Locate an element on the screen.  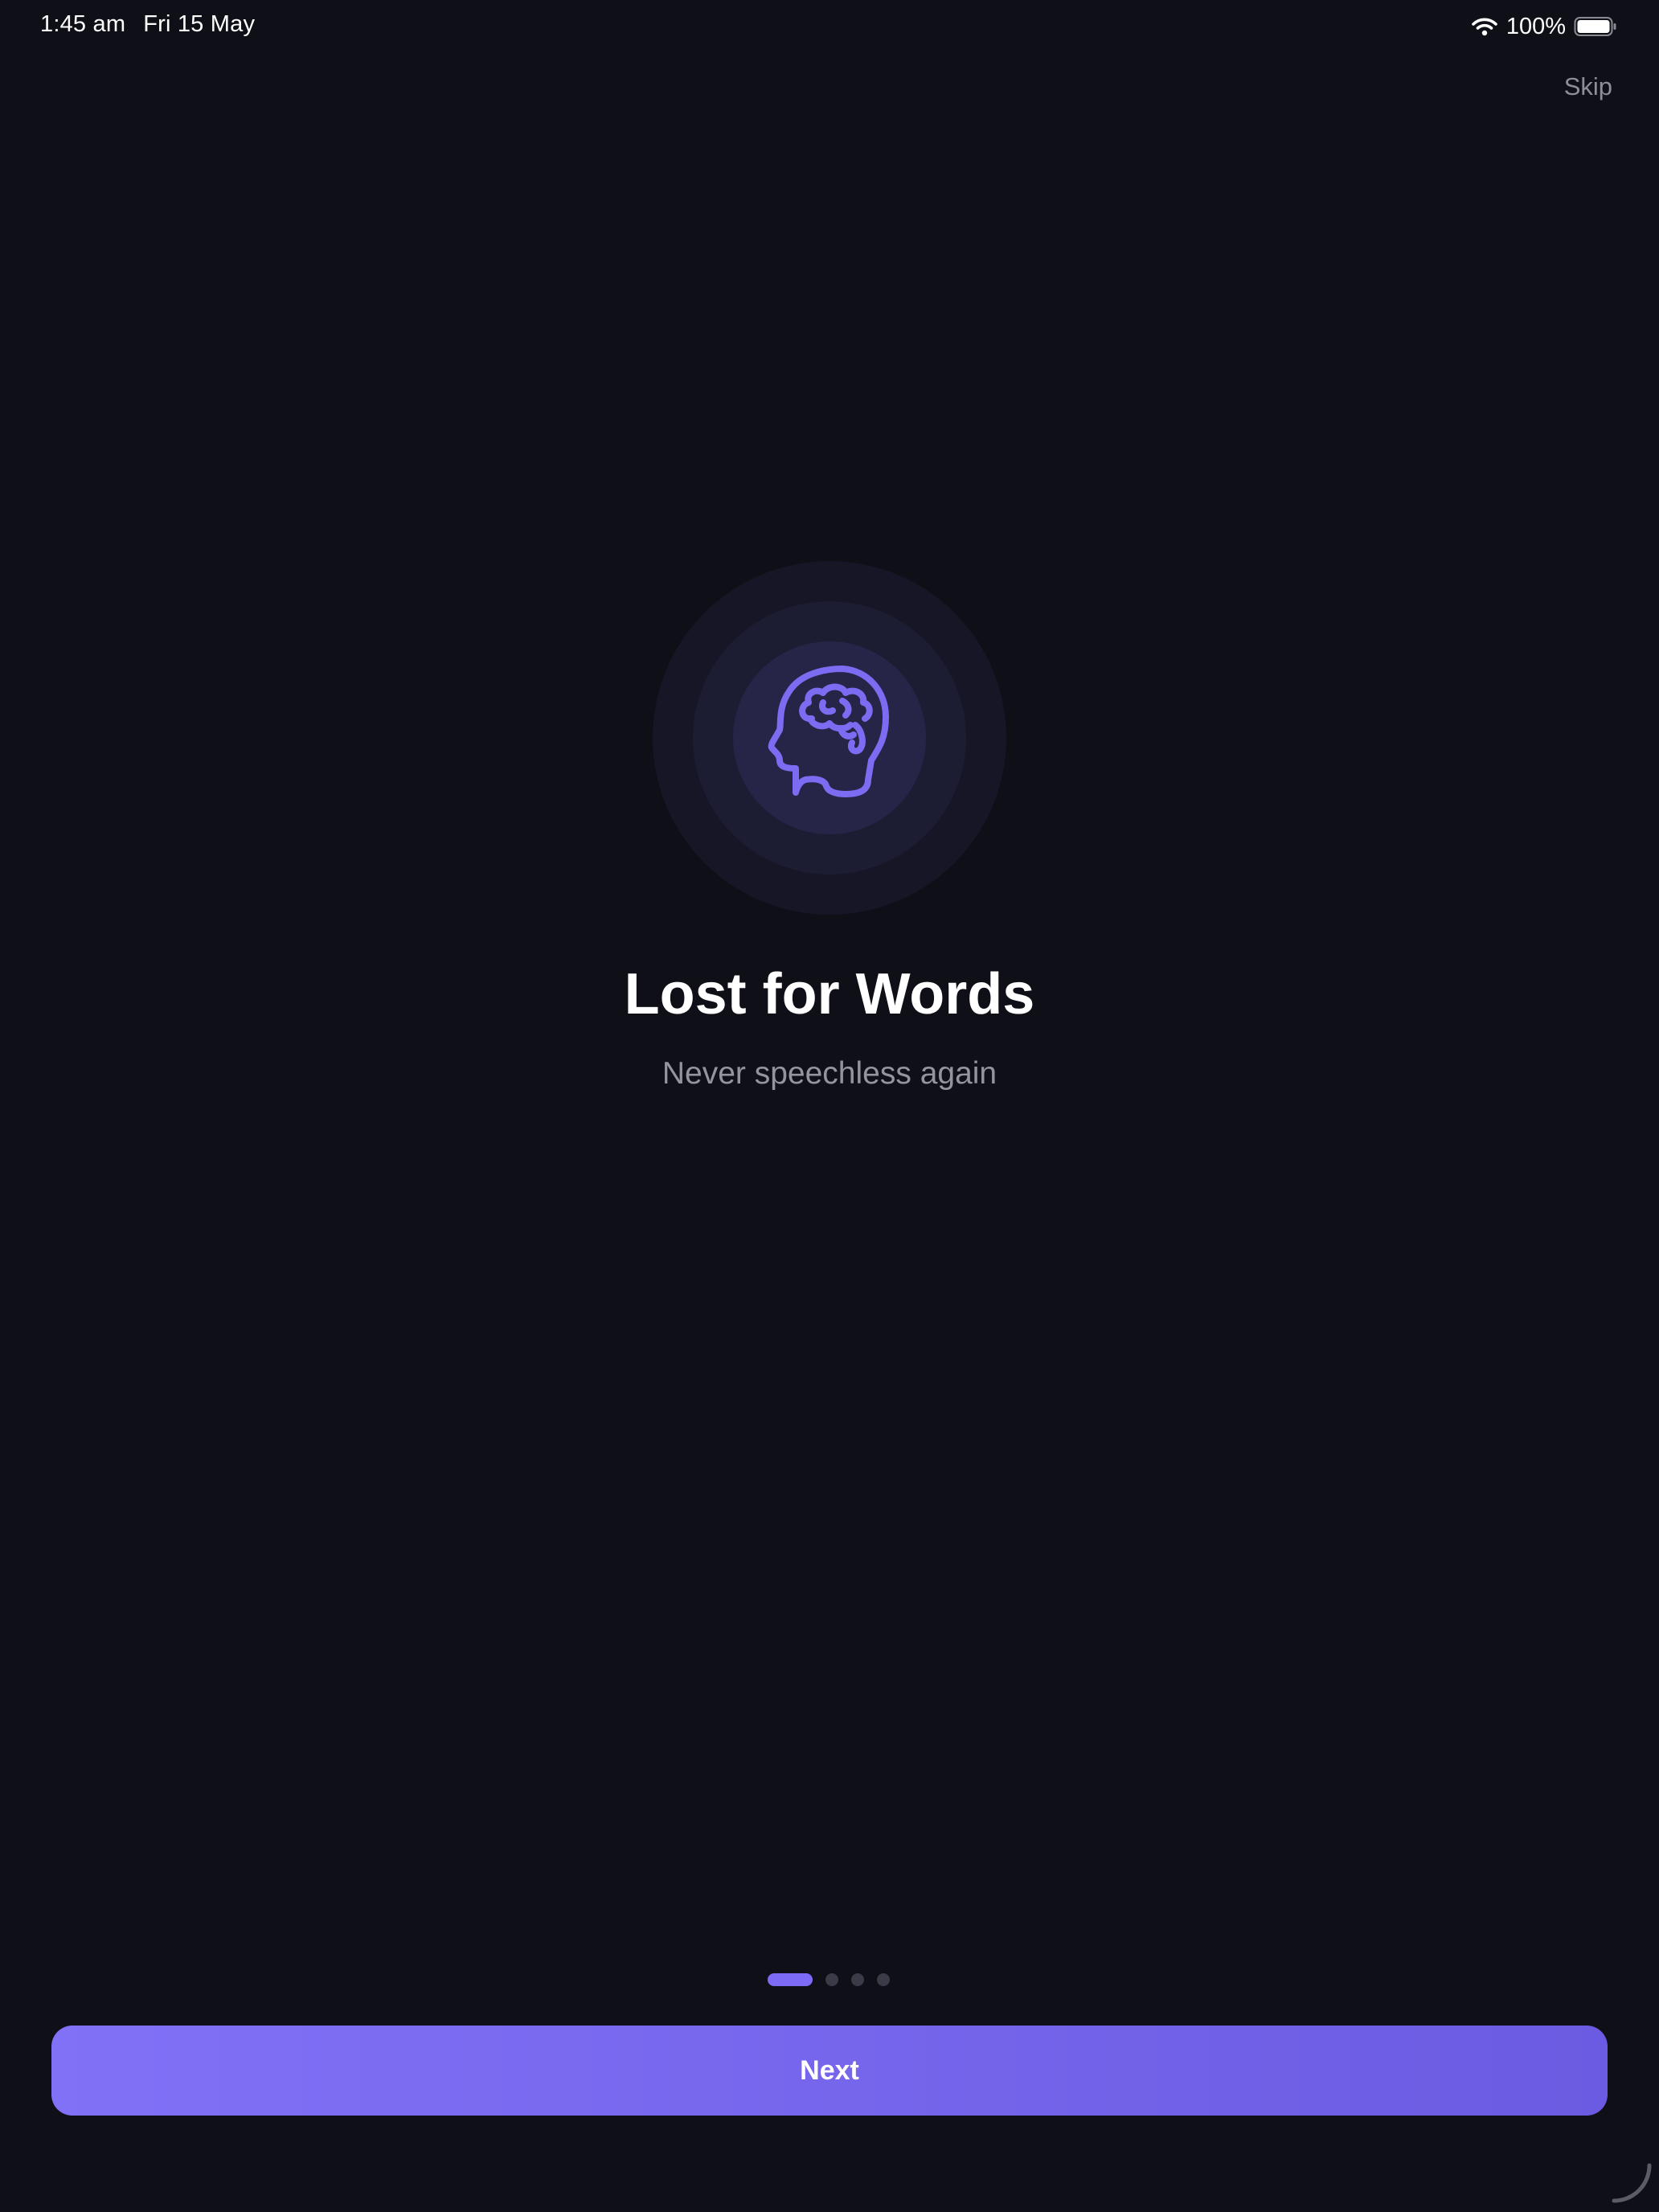
skip-button: Skip is located at coordinates (1588, 86).